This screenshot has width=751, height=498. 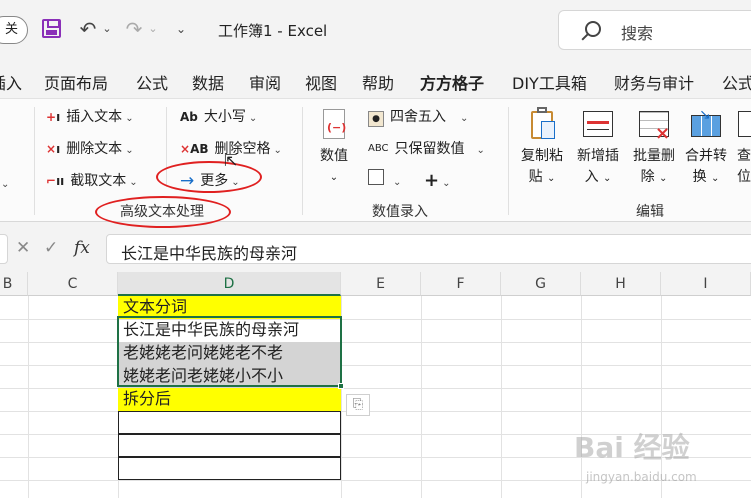 I want to click on insert-text-button: +ı 插入文本 ⌄, so click(x=90, y=117).